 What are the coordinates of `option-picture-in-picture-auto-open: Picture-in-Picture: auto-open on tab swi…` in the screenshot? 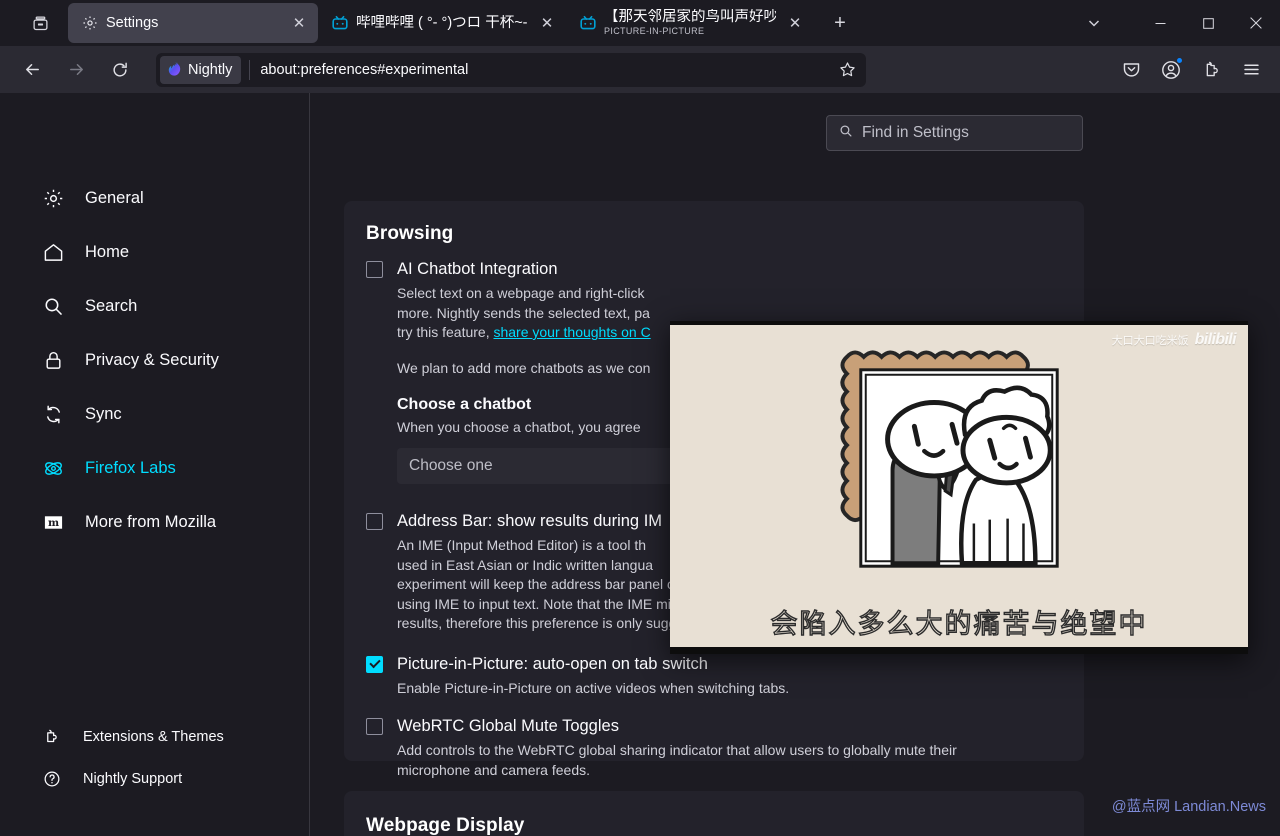 It's located at (713, 676).